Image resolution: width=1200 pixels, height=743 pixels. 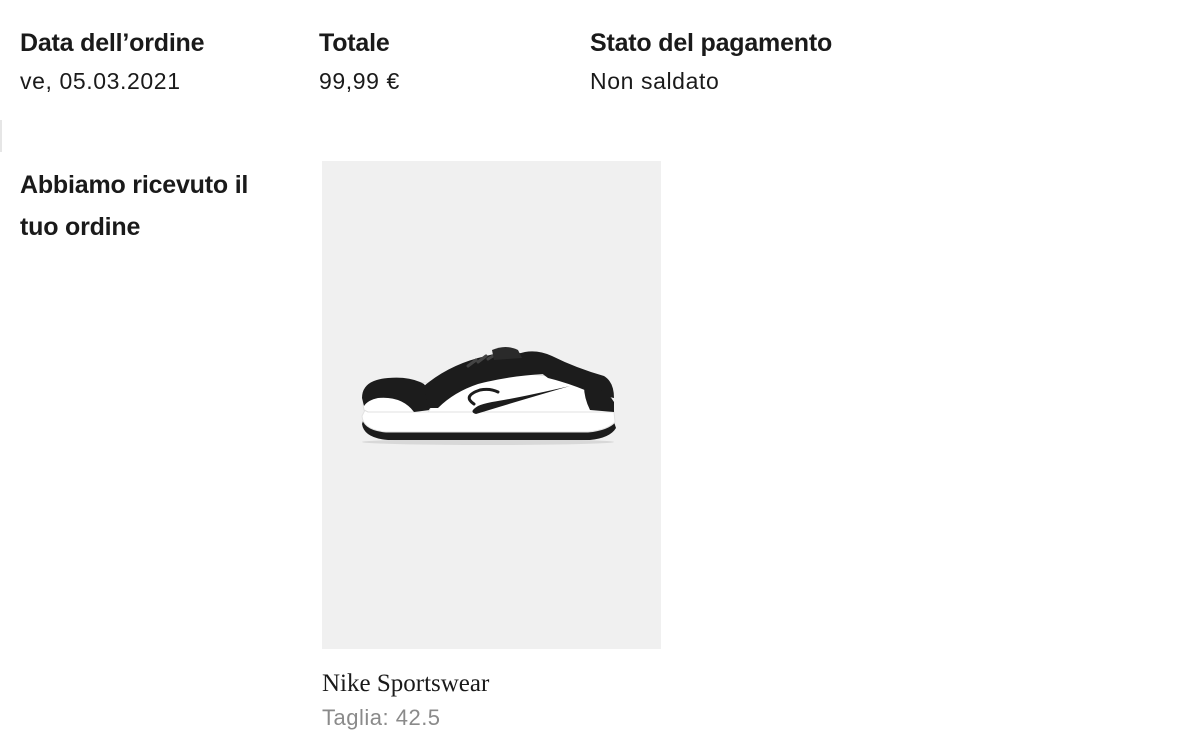 I want to click on payment-status-label: Stato del pagamento, so click(x=711, y=43).